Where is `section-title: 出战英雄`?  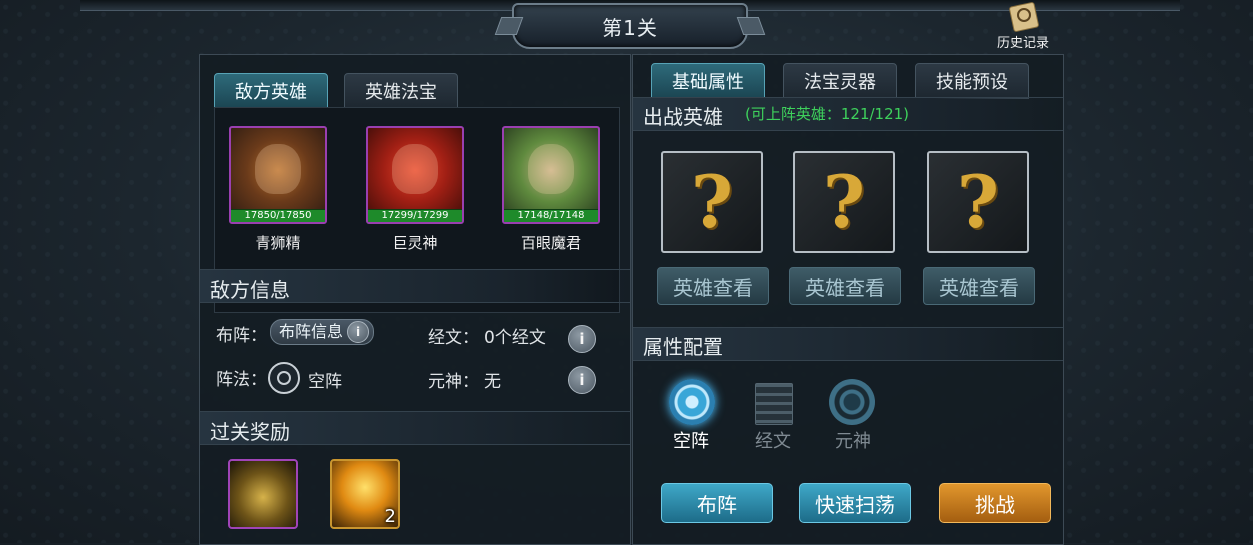 section-title: 出战英雄 is located at coordinates (683, 117).